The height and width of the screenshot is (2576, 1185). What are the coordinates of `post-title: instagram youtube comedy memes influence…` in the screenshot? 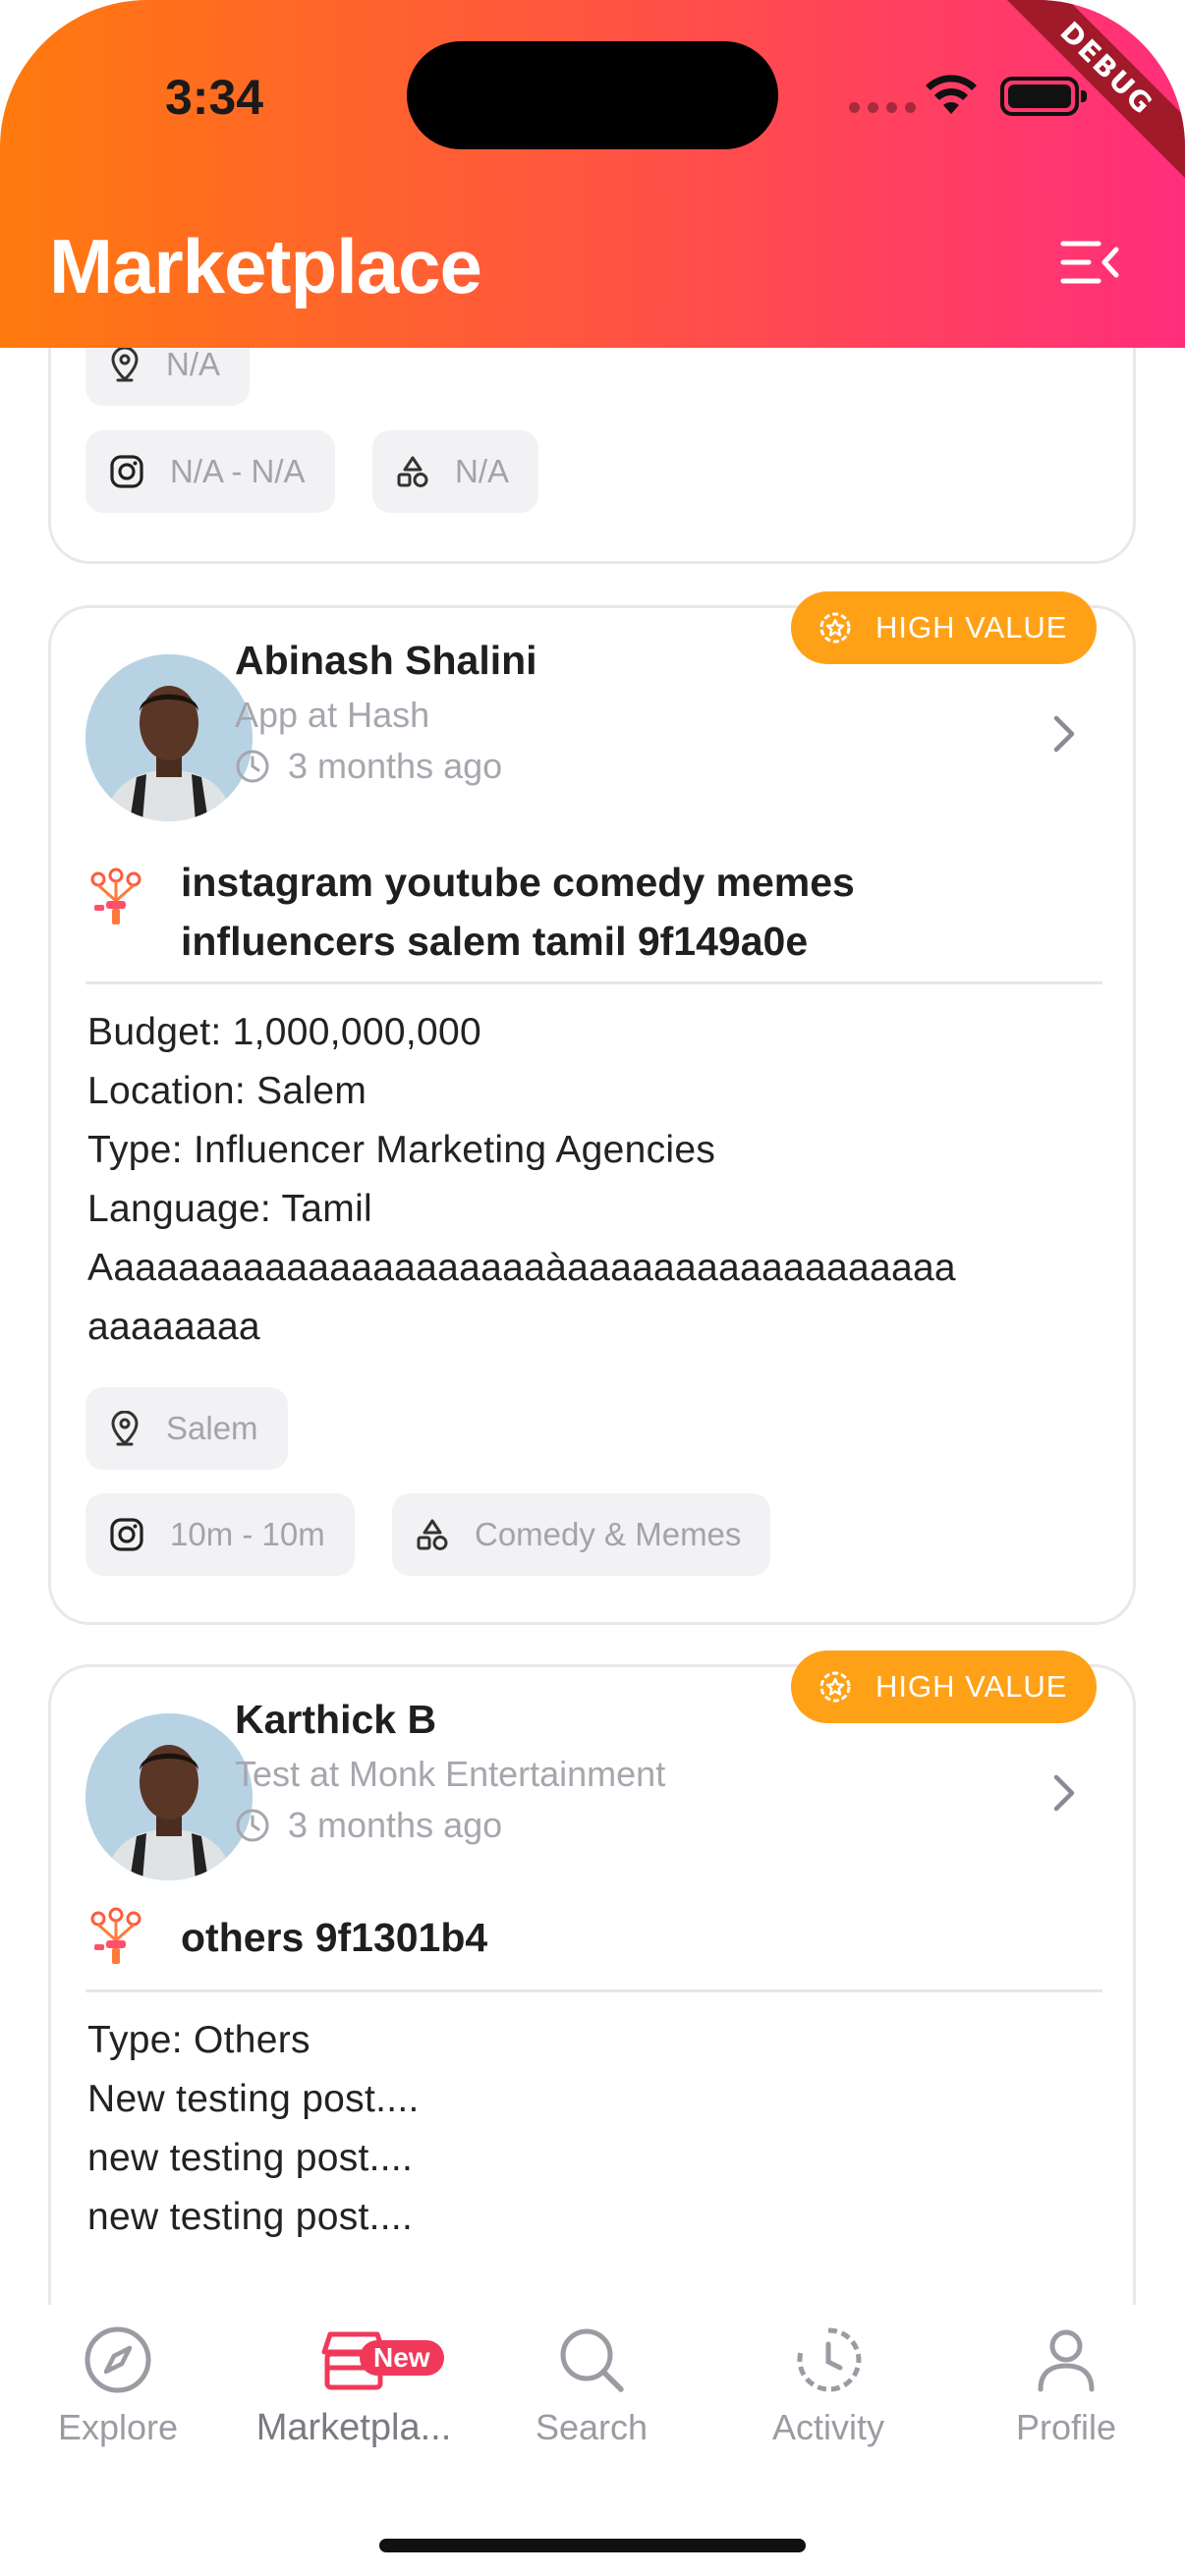 It's located at (574, 912).